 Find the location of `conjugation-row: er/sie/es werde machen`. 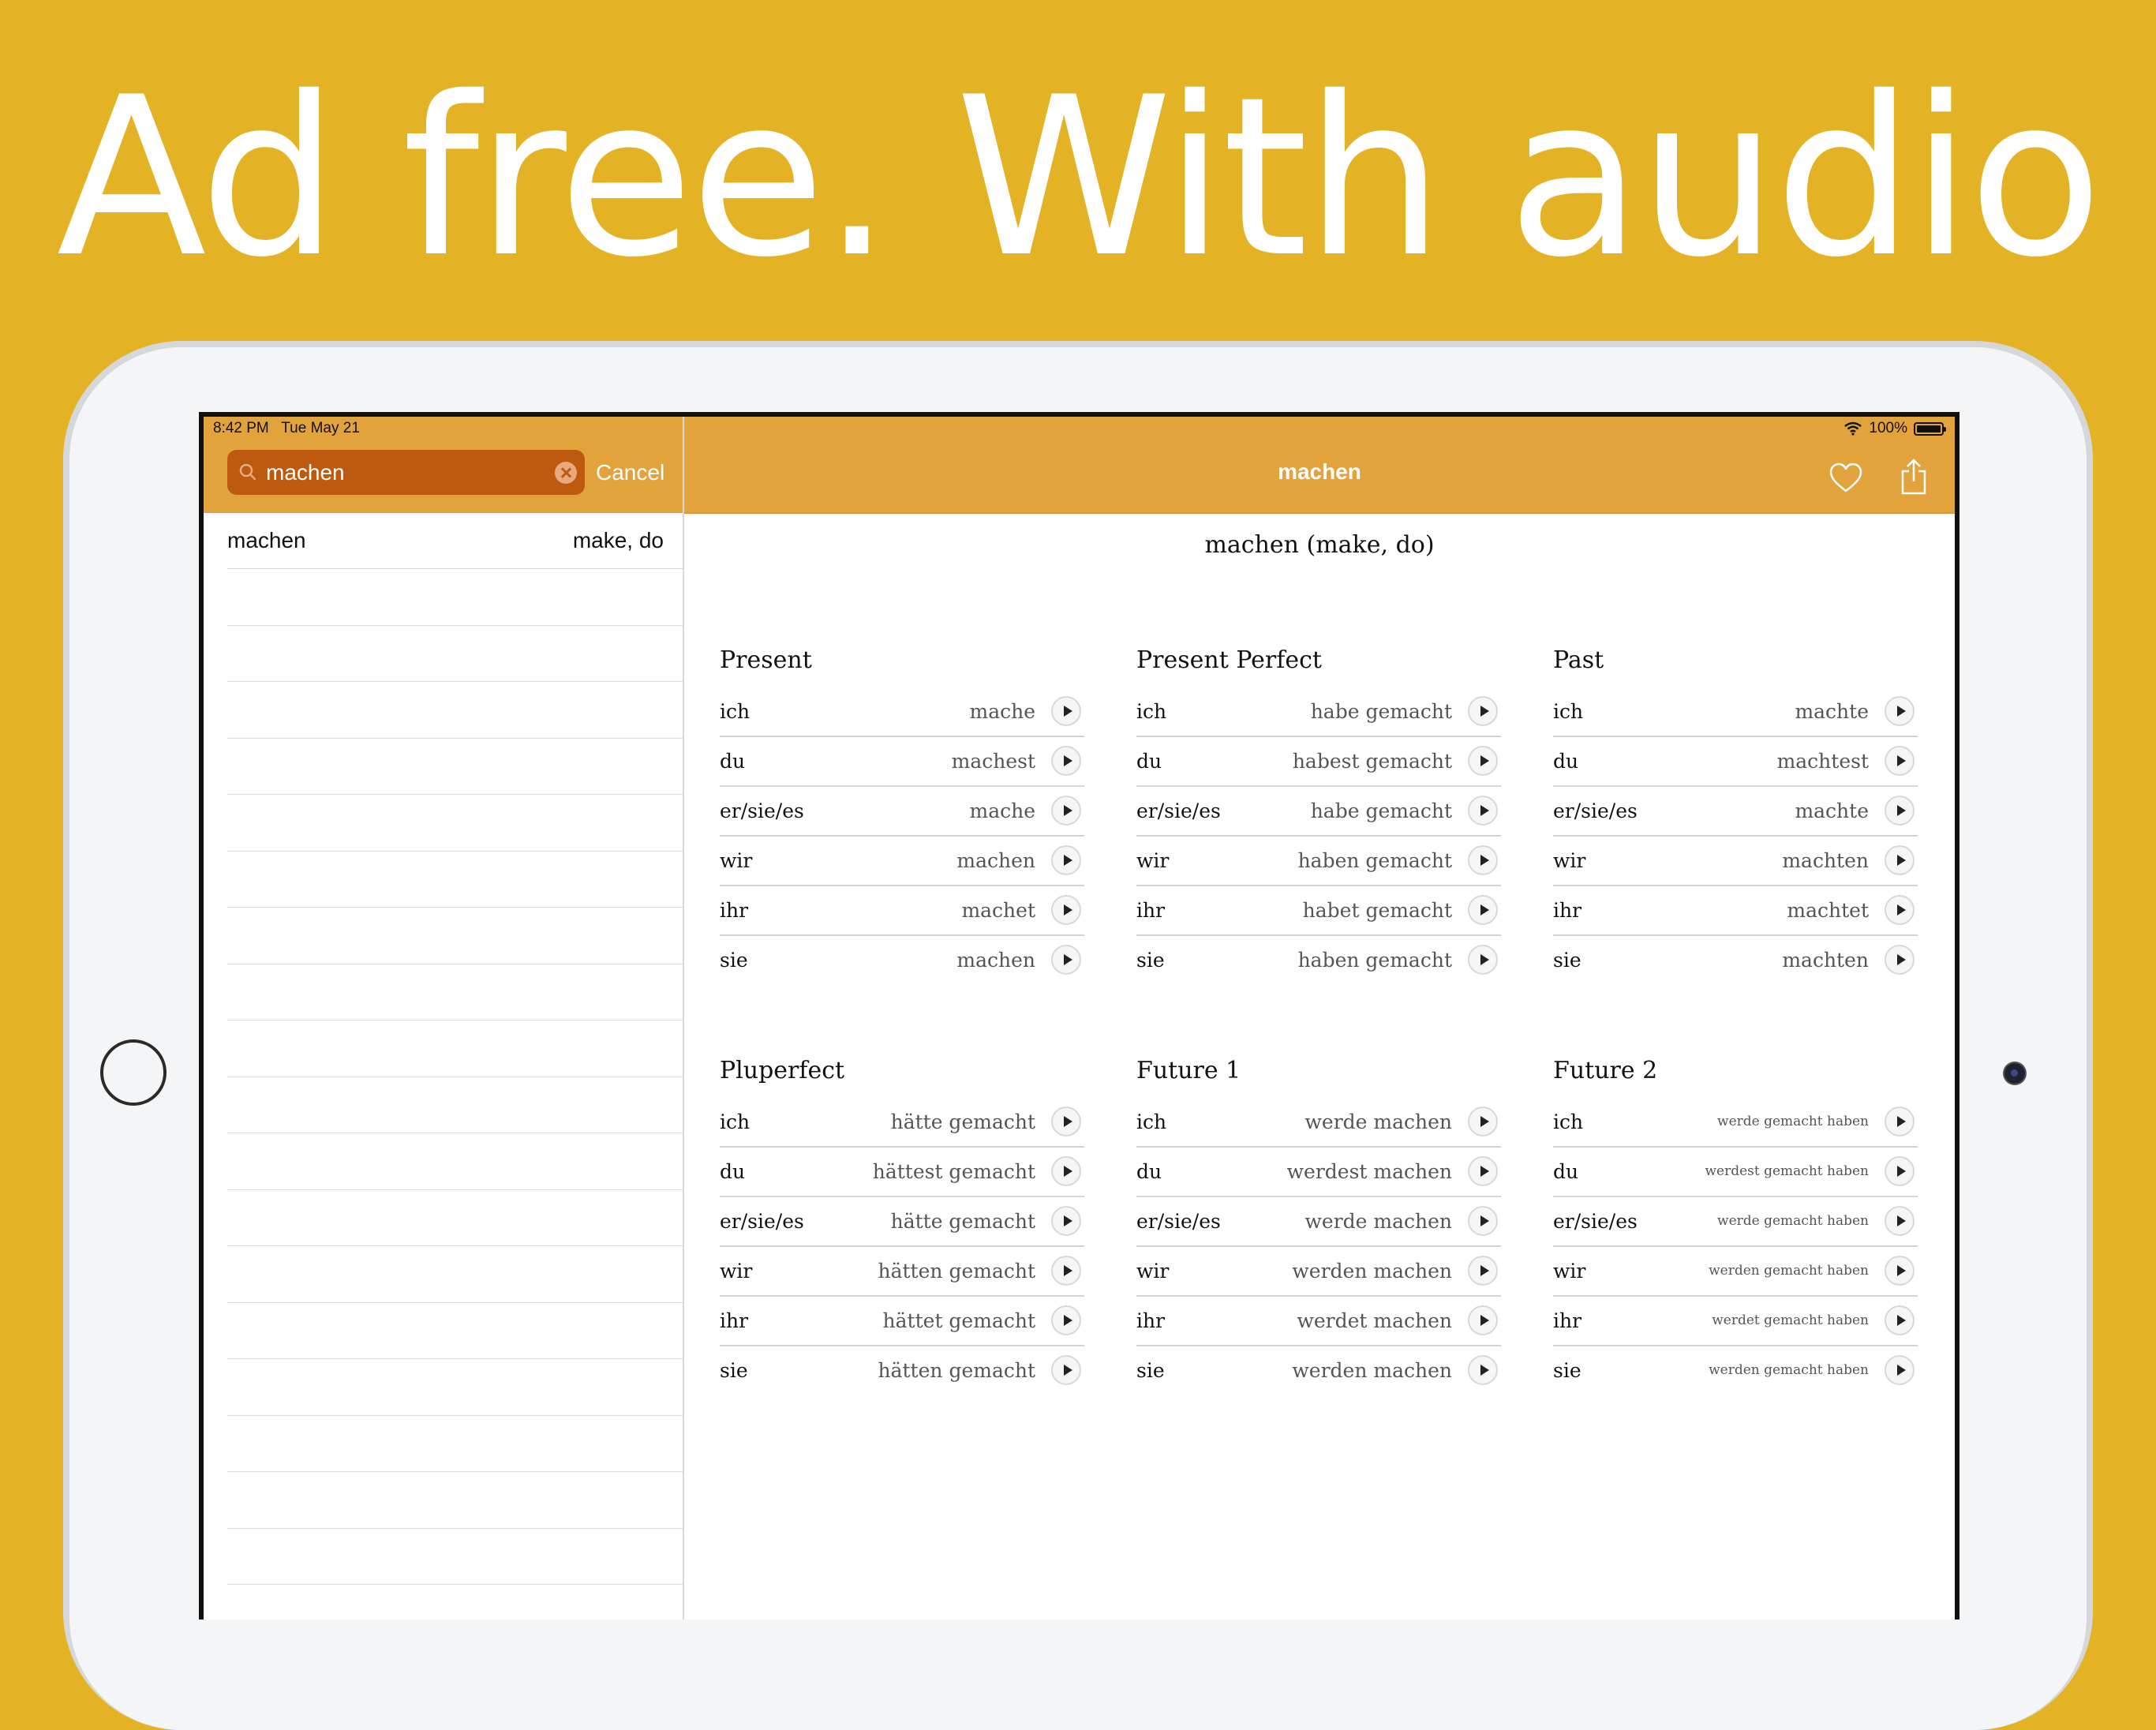

conjugation-row: er/sie/es werde machen is located at coordinates (1318, 1222).